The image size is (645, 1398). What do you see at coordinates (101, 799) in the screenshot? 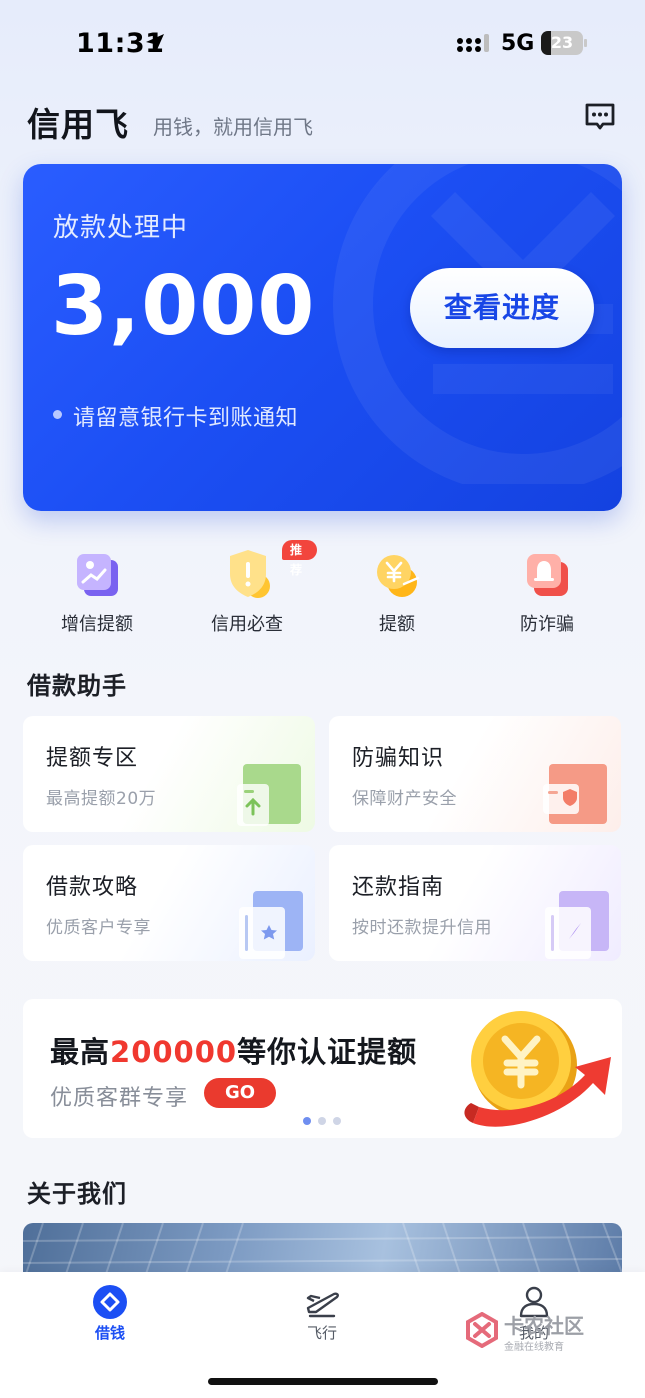
I see `tile-subtitle: 最高提额20万` at bounding box center [101, 799].